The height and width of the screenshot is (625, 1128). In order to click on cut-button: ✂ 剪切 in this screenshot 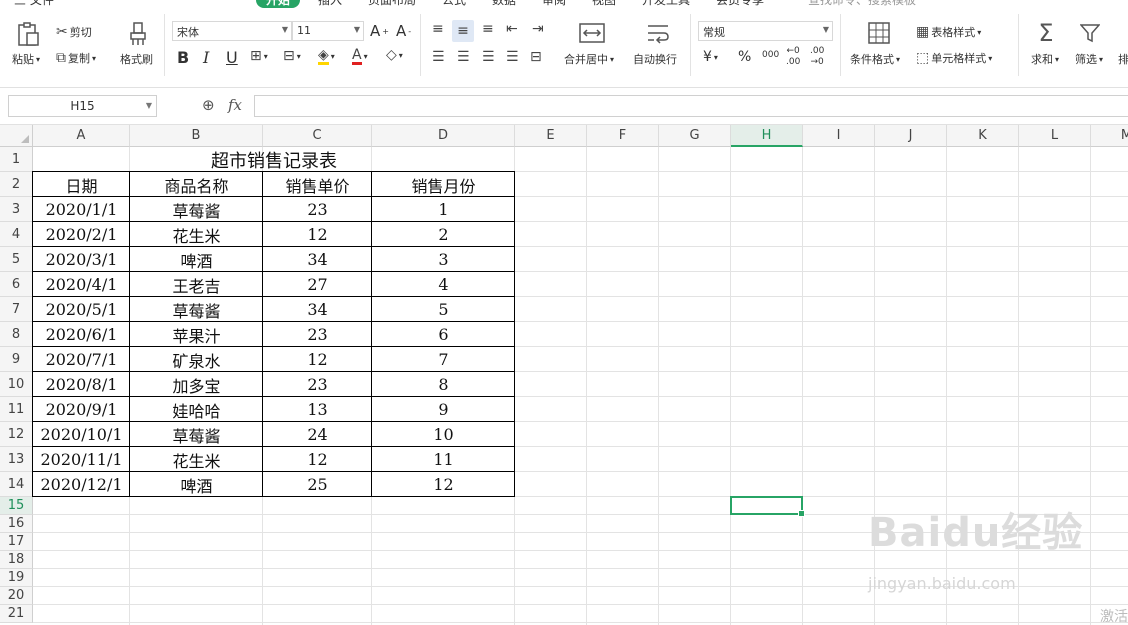, I will do `click(74, 32)`.